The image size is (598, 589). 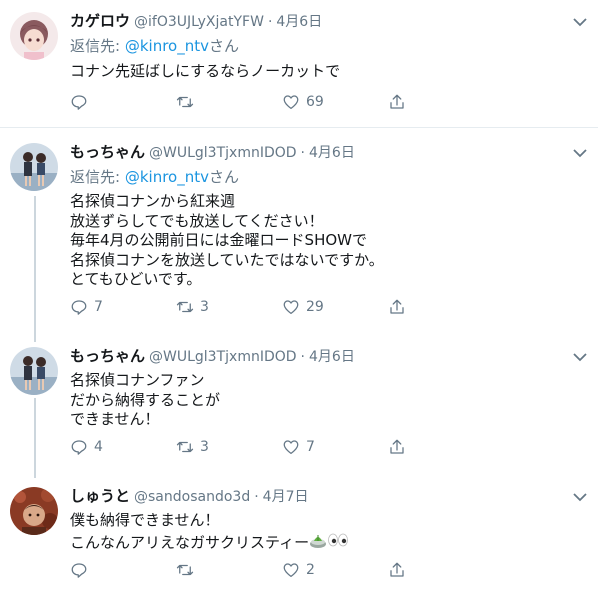 I want to click on tweet-text-line-with-emoji: こんなんアリえなガサクリスティー, so click(x=209, y=541).